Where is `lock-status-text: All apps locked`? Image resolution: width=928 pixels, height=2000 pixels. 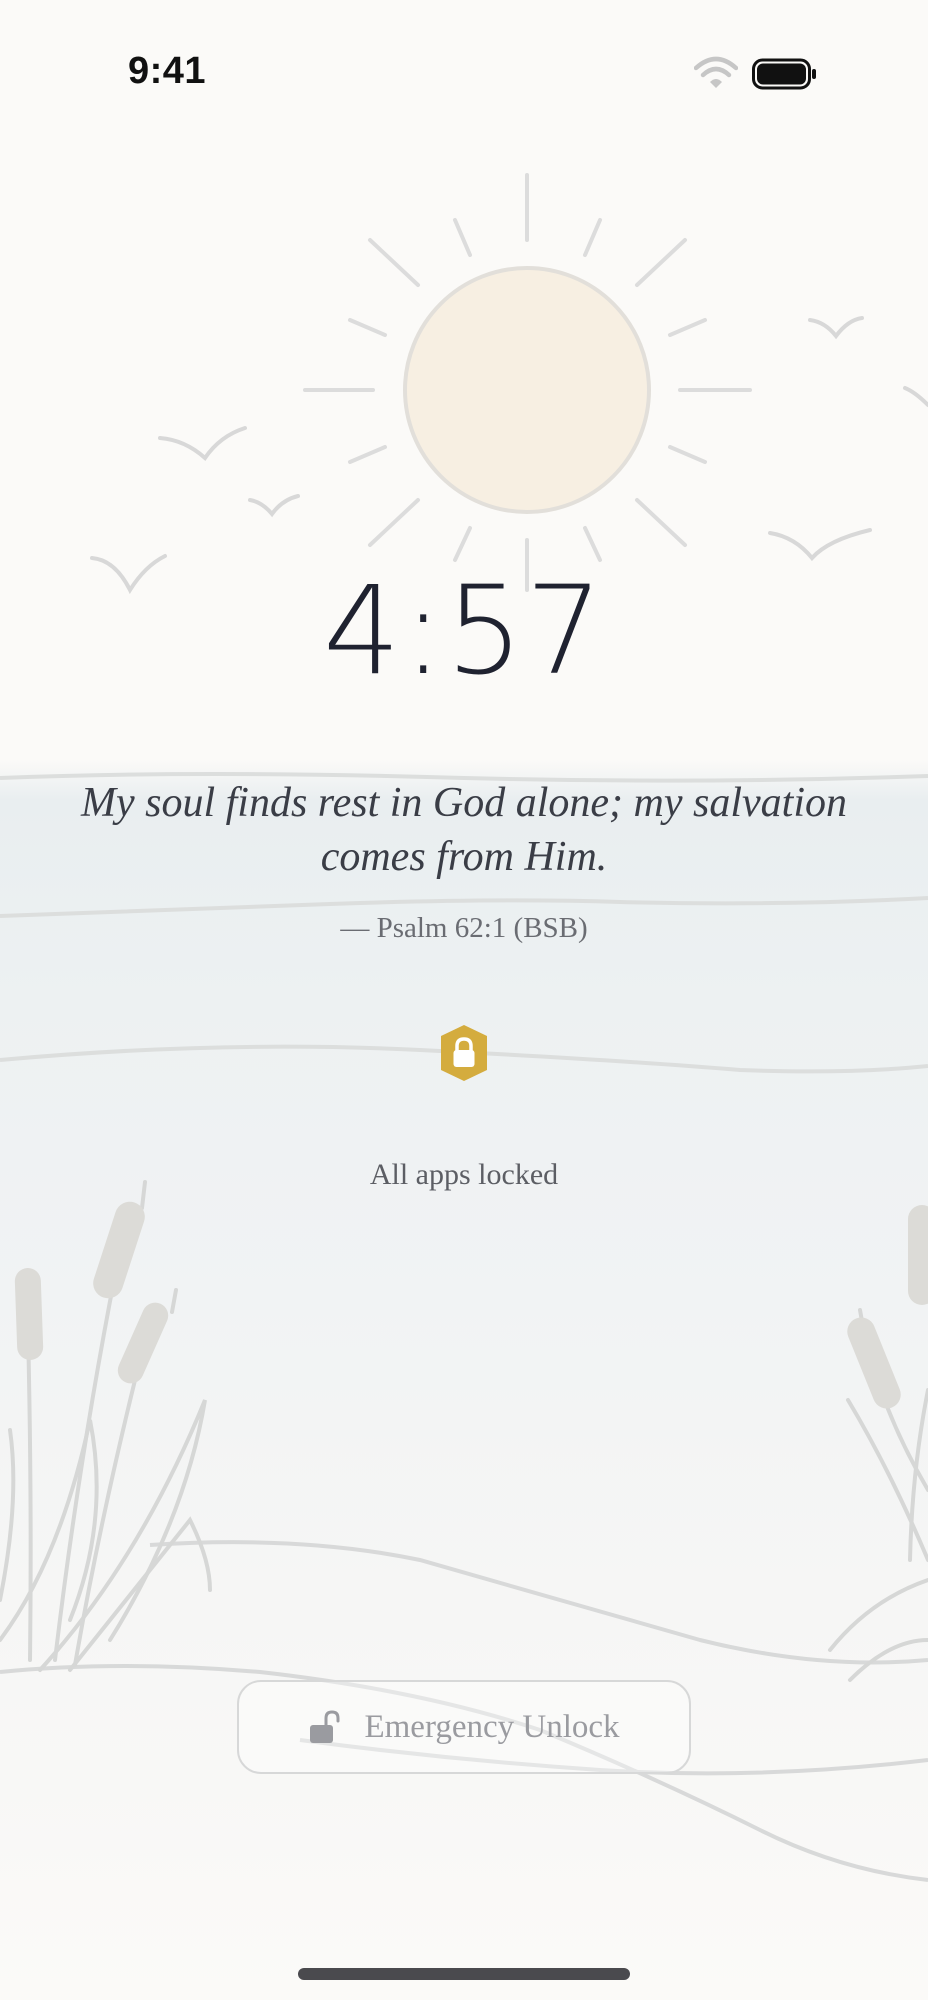 lock-status-text: All apps locked is located at coordinates (464, 1174).